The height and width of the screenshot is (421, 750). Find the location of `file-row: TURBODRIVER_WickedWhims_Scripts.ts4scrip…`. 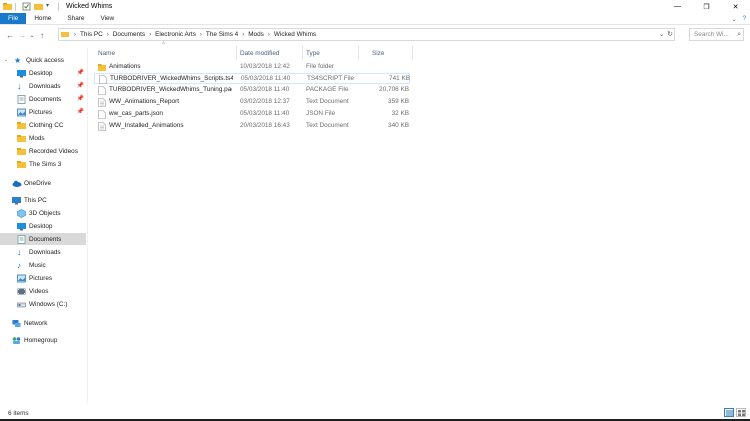

file-row: TURBODRIVER_WickedWhims_Scripts.ts4scrip… is located at coordinates (252, 78).